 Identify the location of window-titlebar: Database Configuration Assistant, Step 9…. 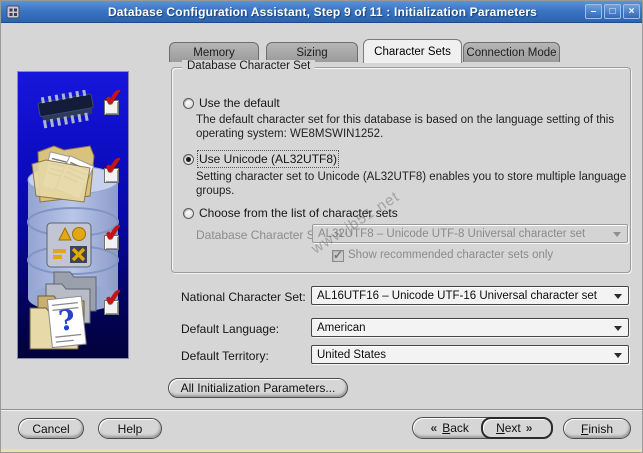
(321, 12).